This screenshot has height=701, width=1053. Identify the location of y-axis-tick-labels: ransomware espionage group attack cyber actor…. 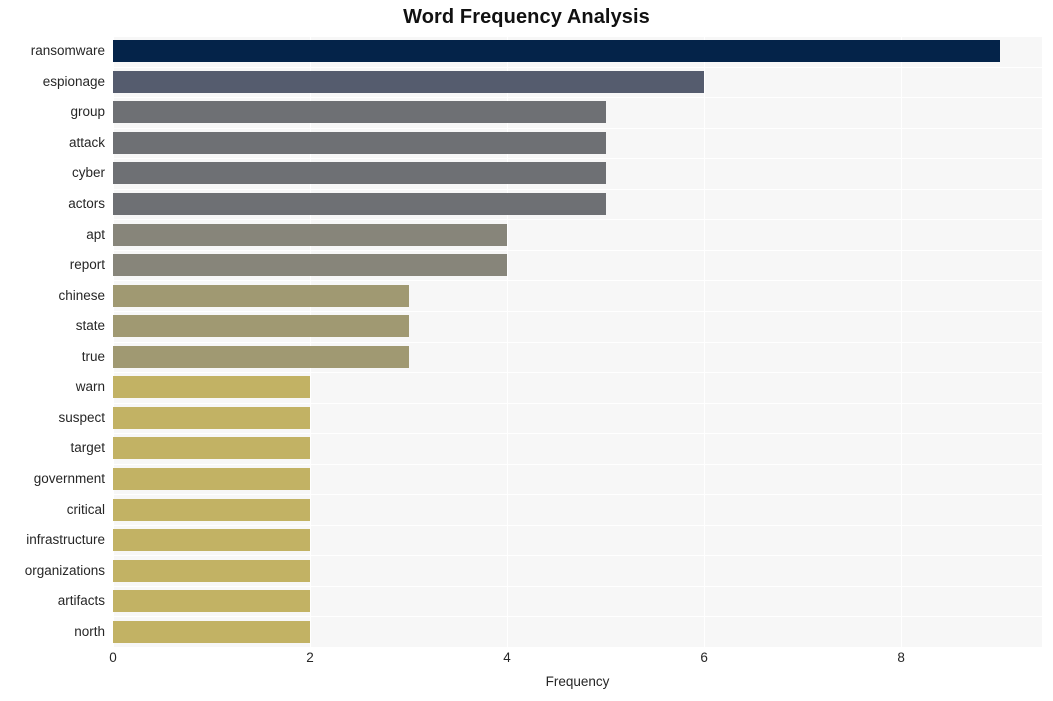
(52, 341).